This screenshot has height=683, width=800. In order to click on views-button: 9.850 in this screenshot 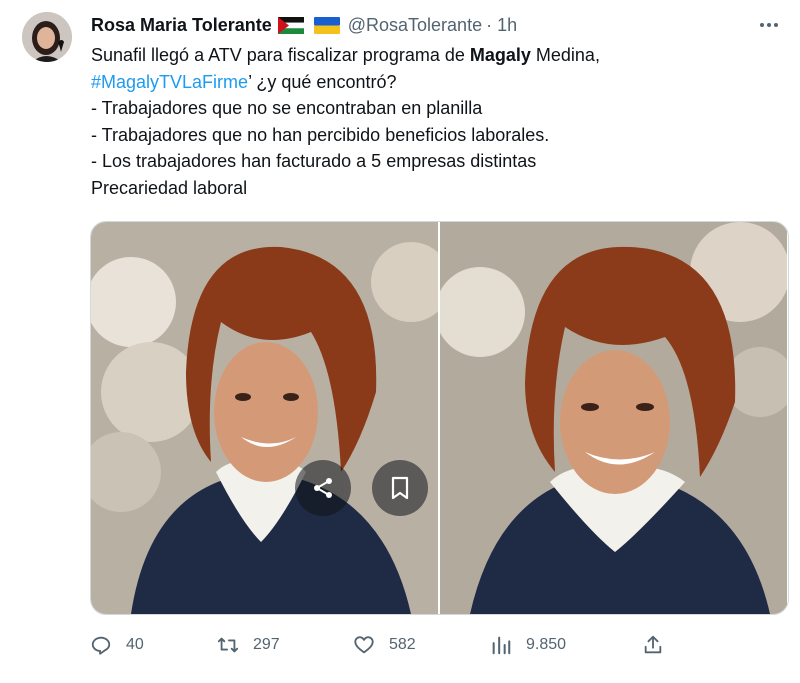, I will do `click(566, 645)`.